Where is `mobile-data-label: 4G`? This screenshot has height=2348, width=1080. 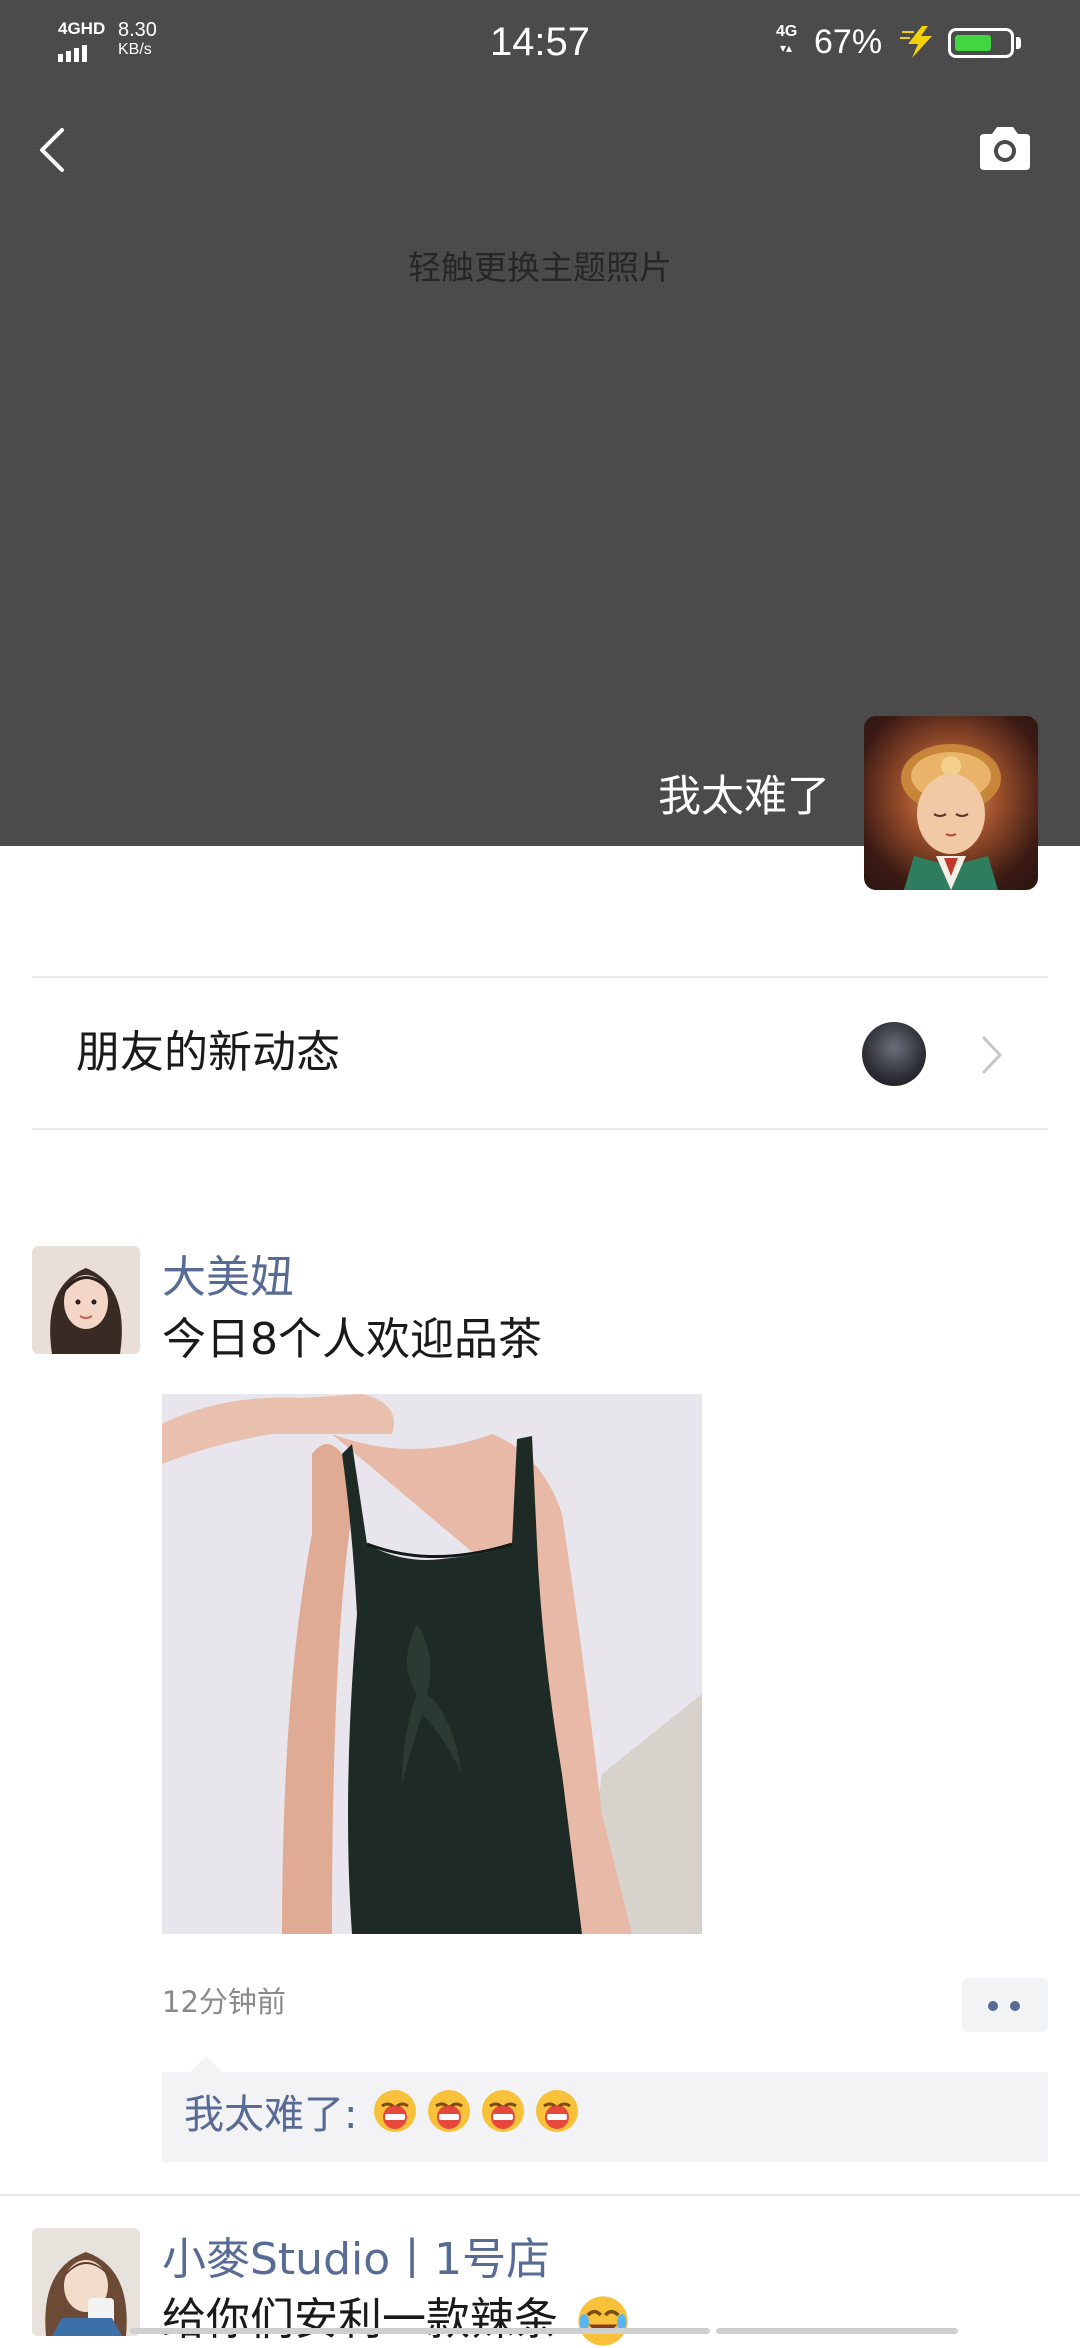
mobile-data-label: 4G is located at coordinates (787, 31).